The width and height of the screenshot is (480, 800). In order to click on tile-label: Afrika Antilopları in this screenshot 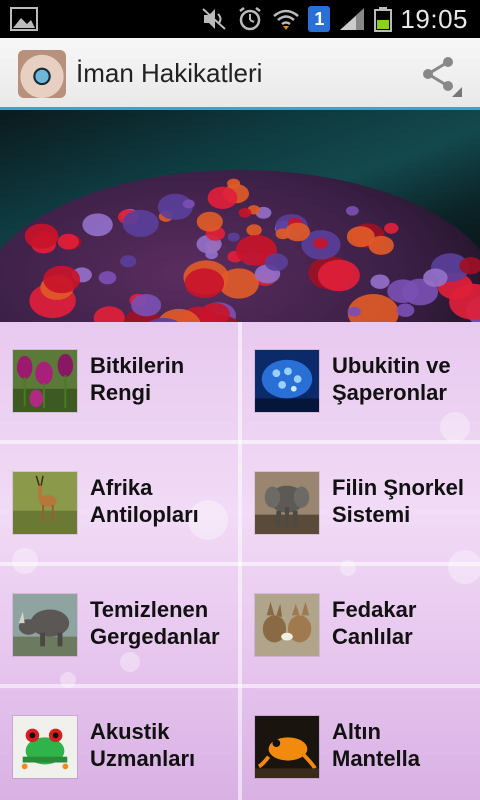, I will do `click(144, 501)`.